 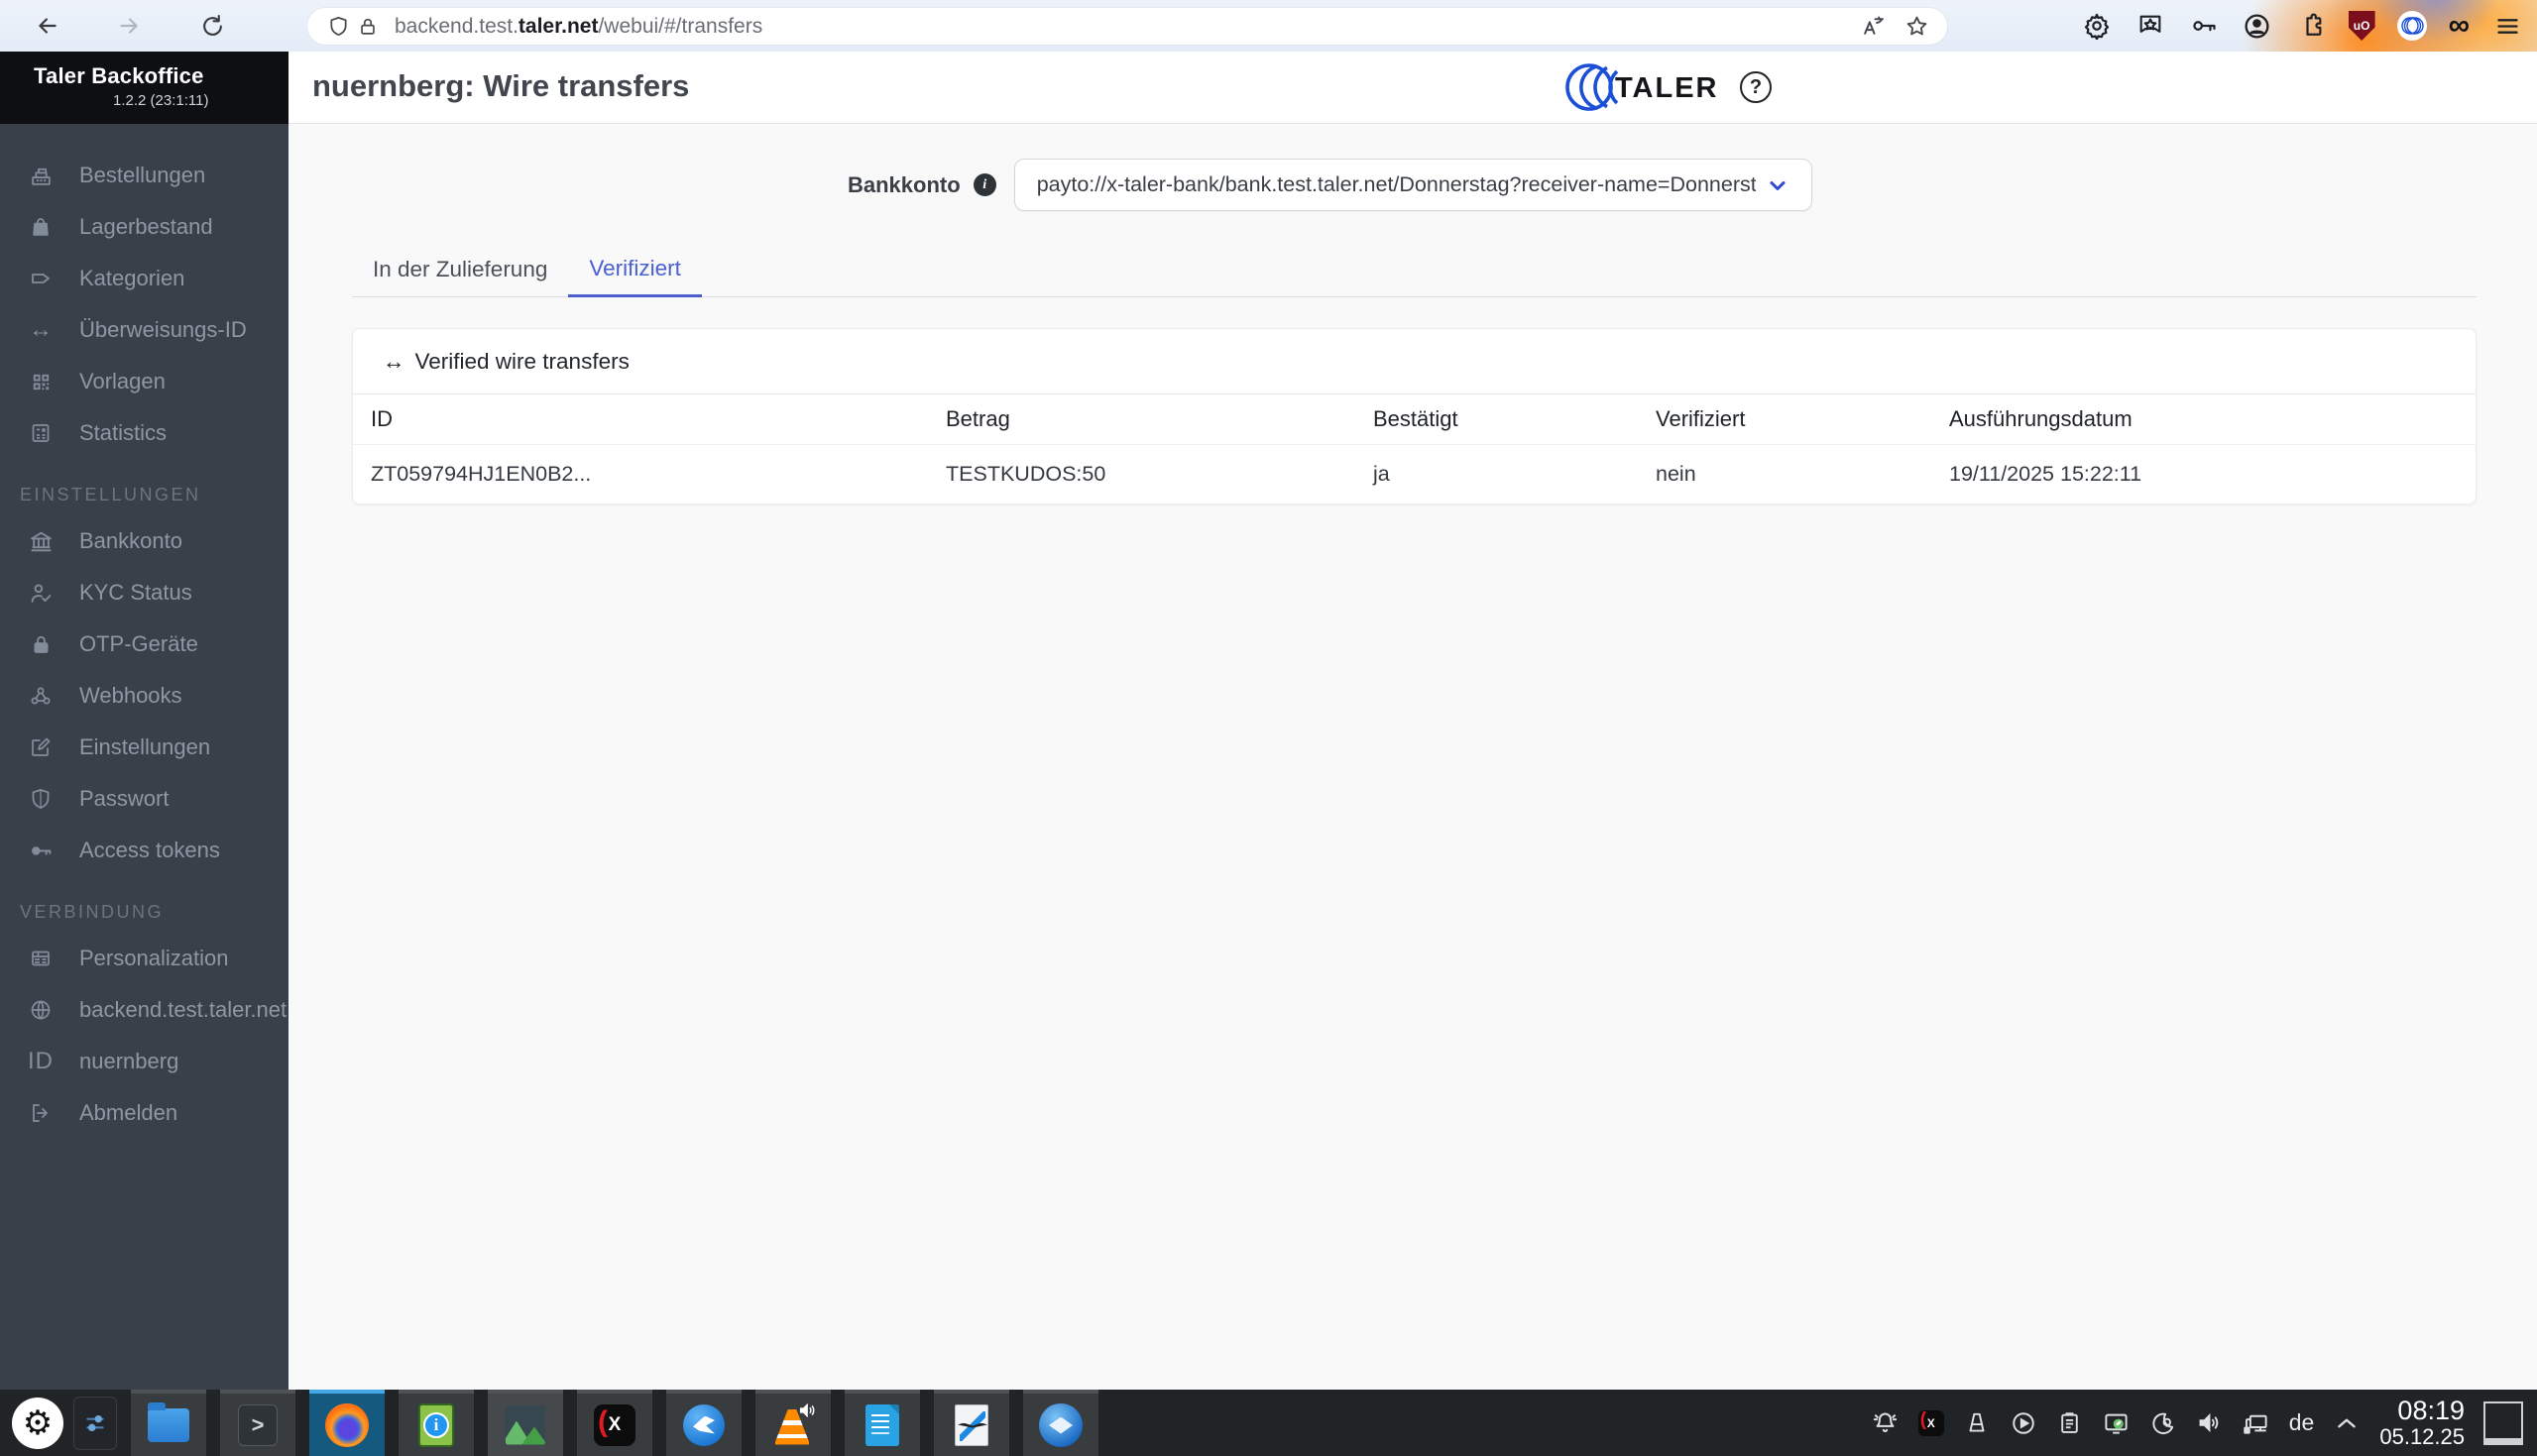 What do you see at coordinates (2070, 1423) in the screenshot?
I see `clipboard-manager-icon` at bounding box center [2070, 1423].